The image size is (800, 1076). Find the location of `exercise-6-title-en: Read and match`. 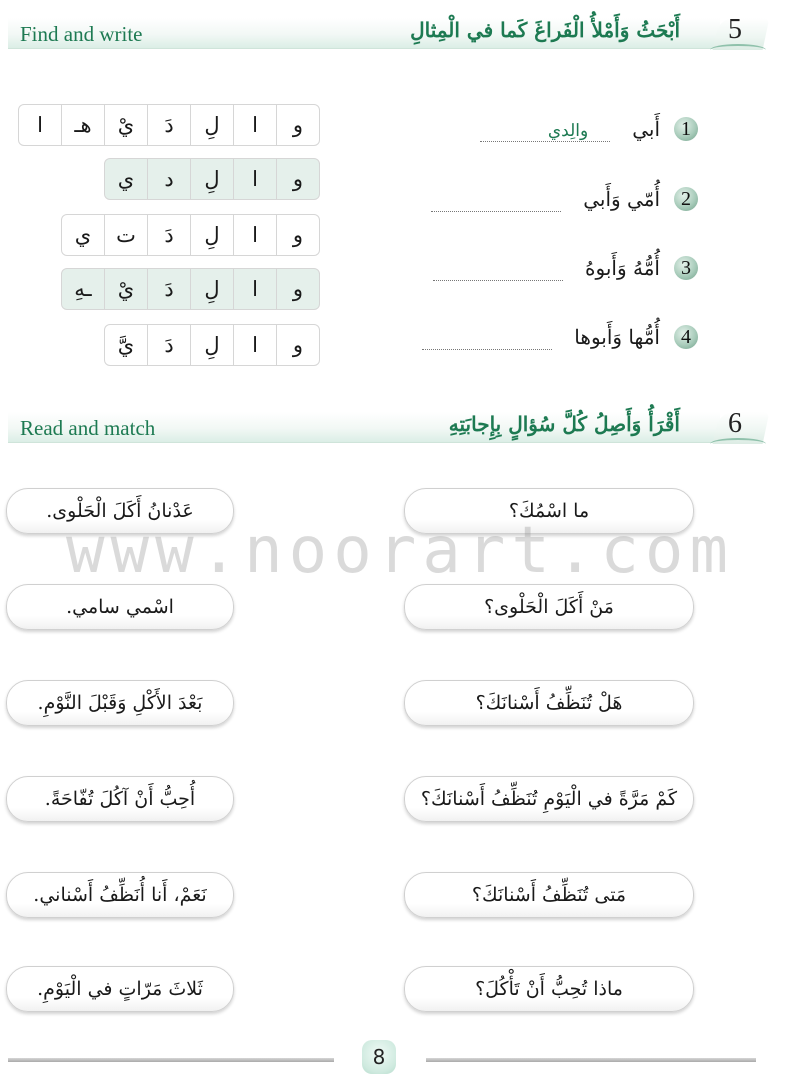

exercise-6-title-en: Read and match is located at coordinates (88, 428).